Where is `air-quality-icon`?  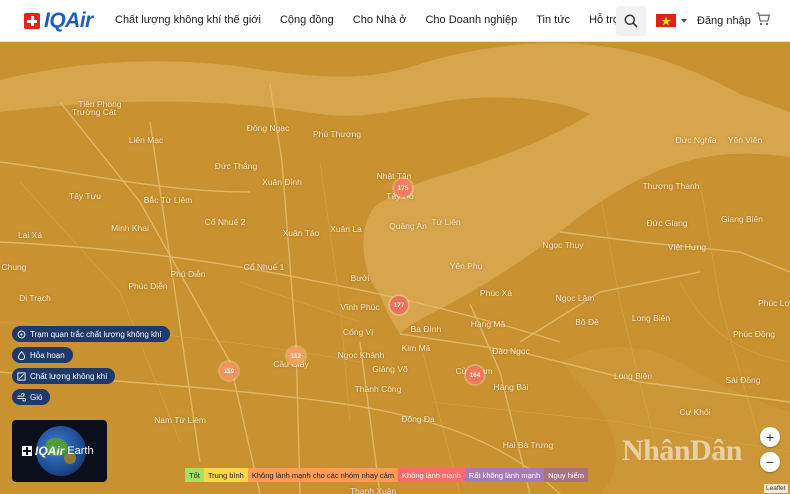
air-quality-icon is located at coordinates (21, 376).